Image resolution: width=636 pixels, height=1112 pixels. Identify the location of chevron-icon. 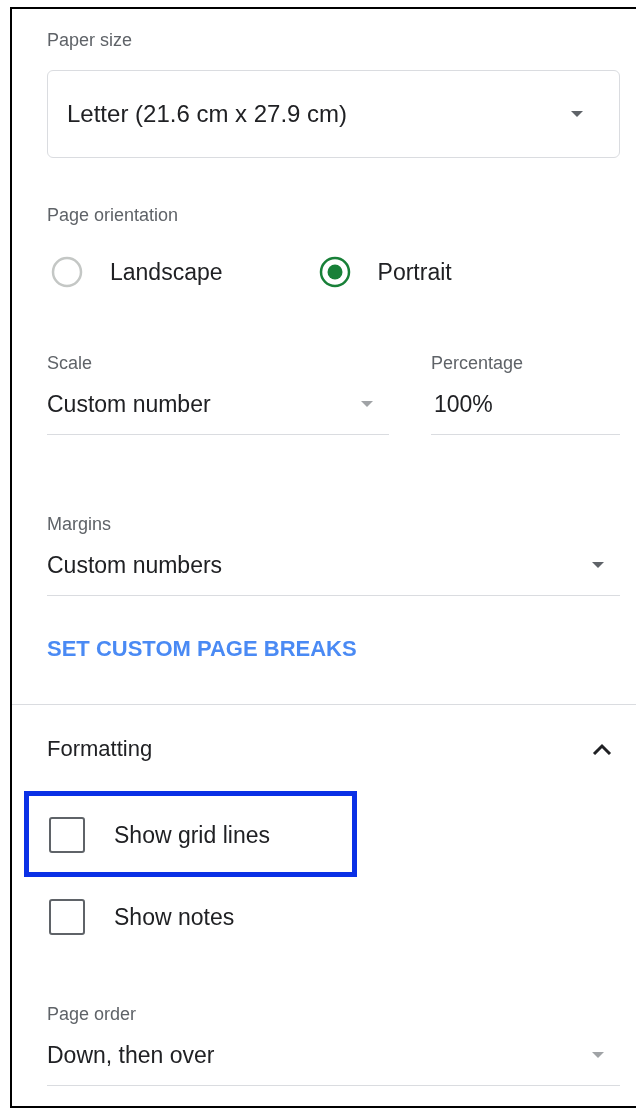
(602, 749).